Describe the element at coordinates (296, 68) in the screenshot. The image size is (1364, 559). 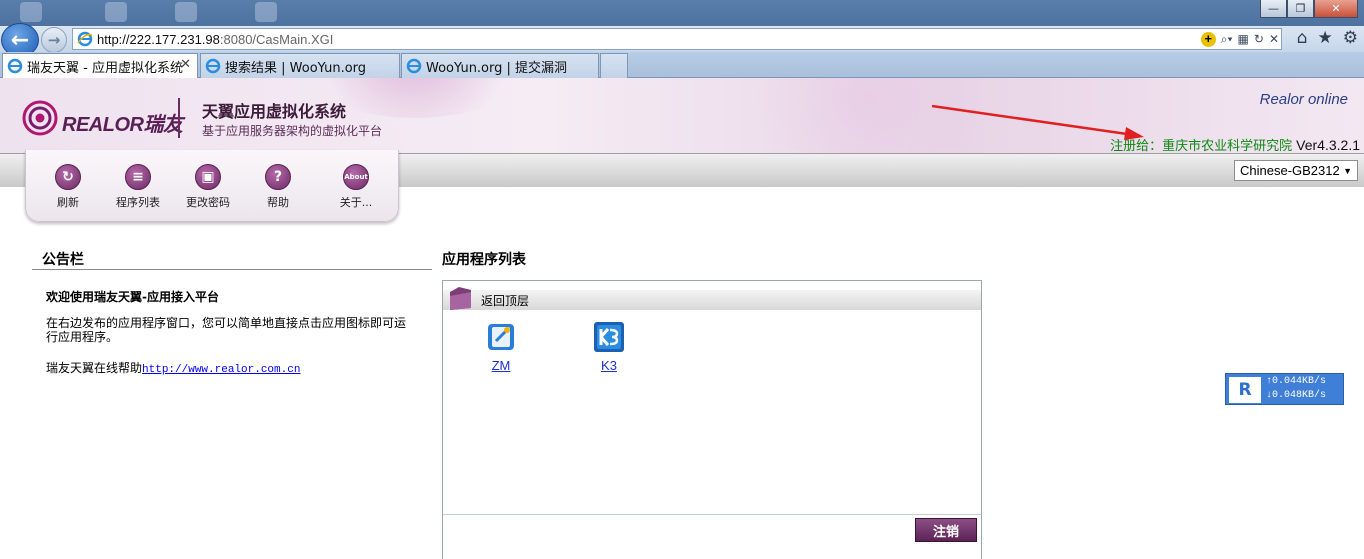
I see `tab-label: 搜索结果 | WooYun.org` at that location.